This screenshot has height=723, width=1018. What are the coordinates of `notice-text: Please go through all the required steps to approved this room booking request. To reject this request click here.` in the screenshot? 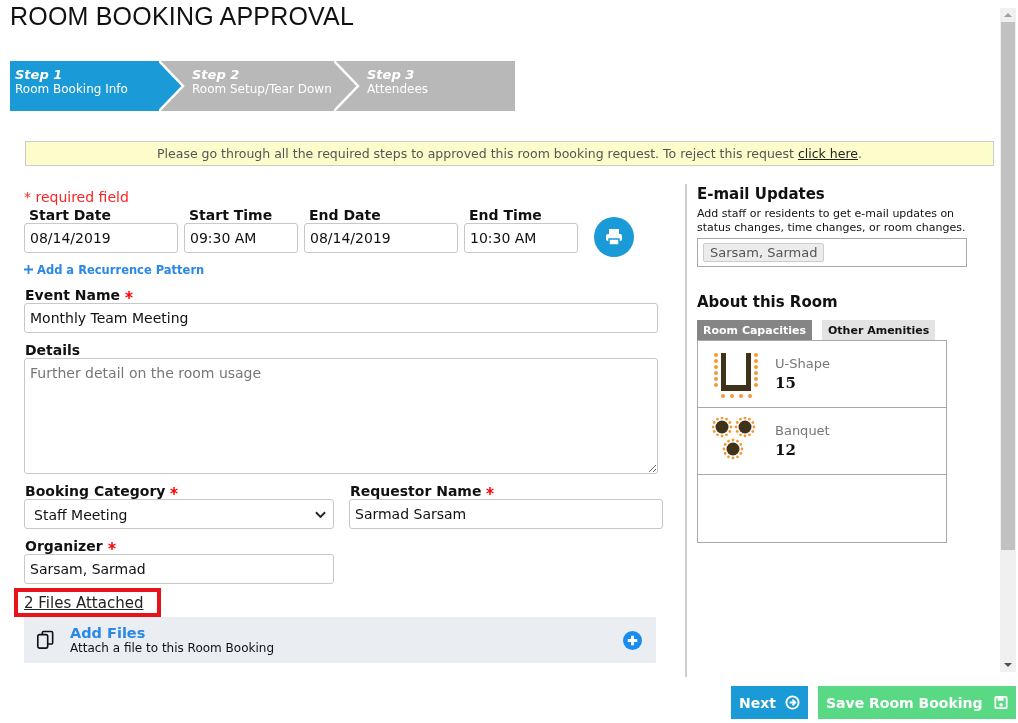 It's located at (509, 153).